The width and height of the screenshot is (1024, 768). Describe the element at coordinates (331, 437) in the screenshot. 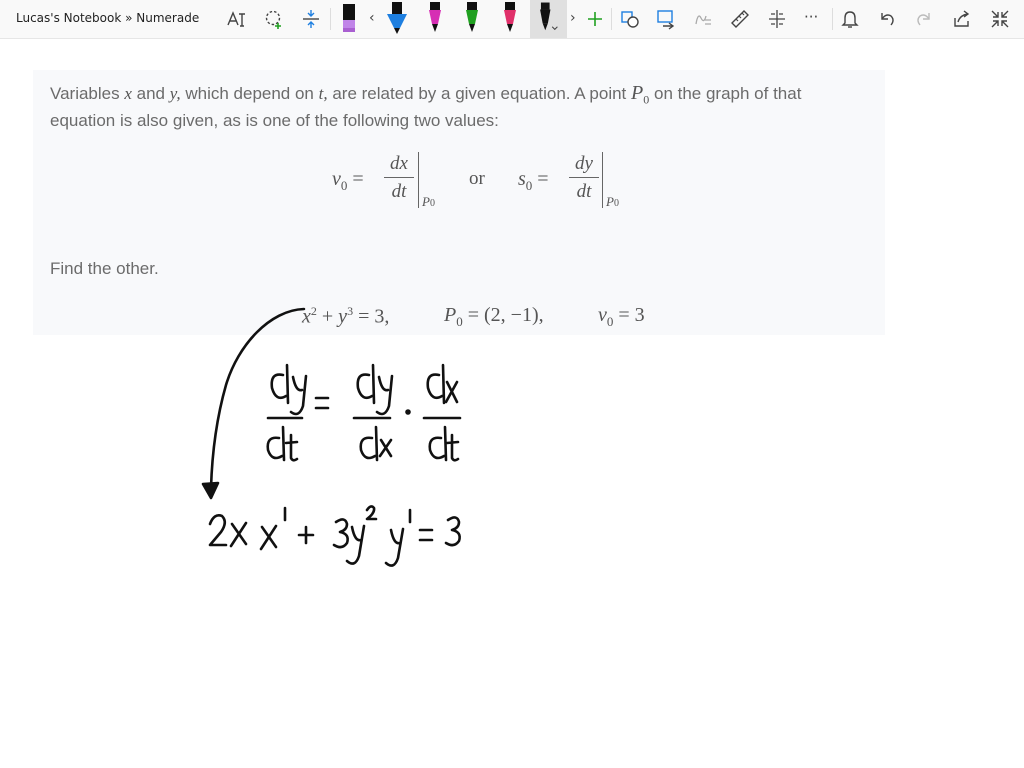

I see `handwritten-ink-layer` at that location.